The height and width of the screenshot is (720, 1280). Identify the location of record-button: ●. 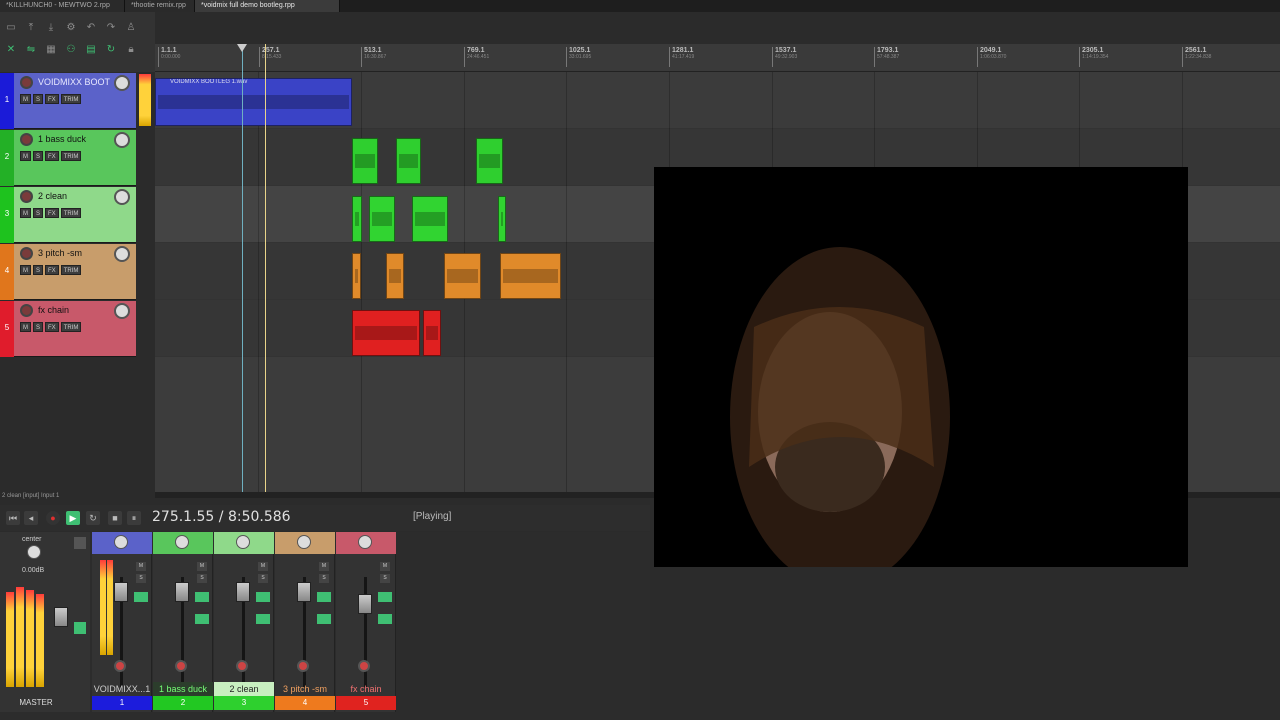
(53, 518).